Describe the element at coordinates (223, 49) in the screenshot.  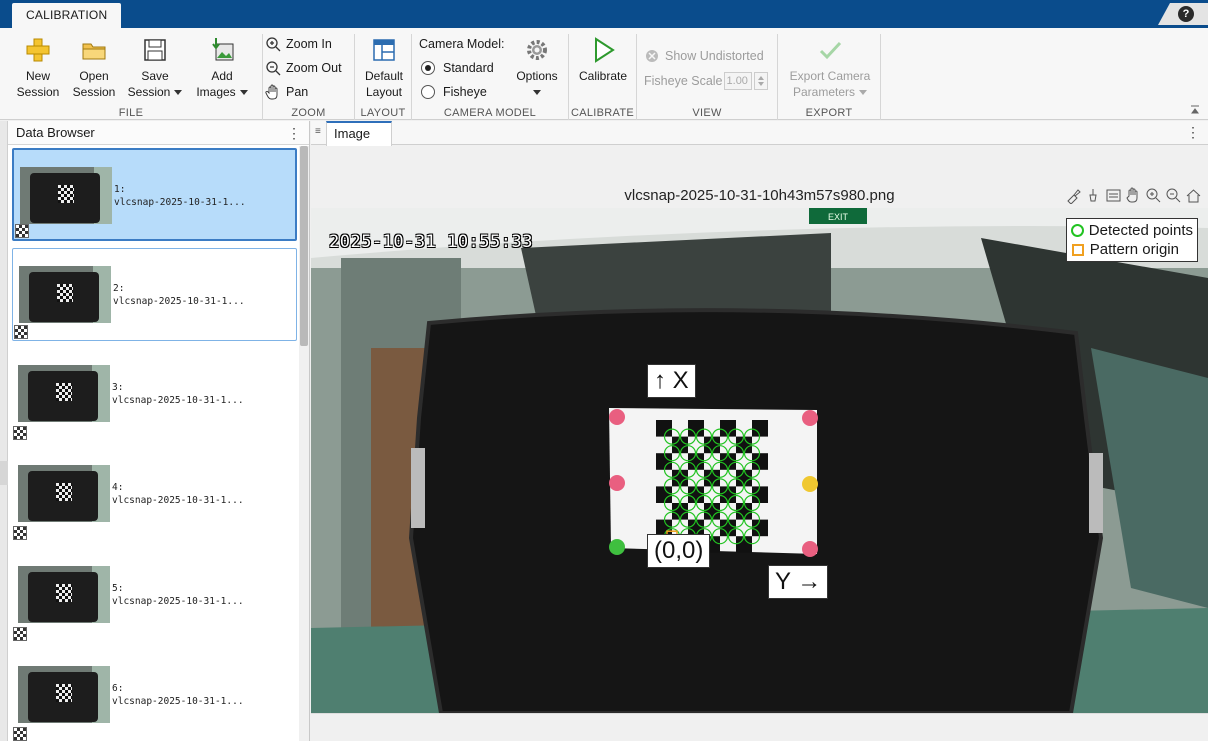
I see `add-images-icon` at that location.